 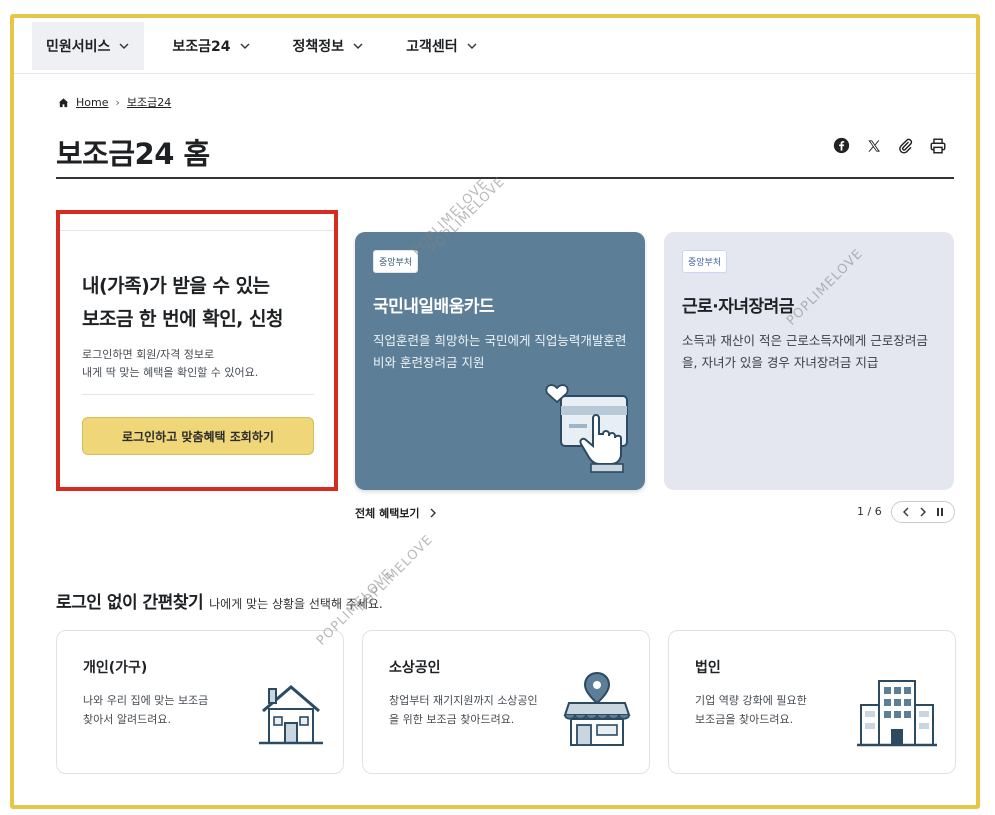 I want to click on global-nav: 민원서비스 보조금24 정책정보 고객센터, so click(x=495, y=46).